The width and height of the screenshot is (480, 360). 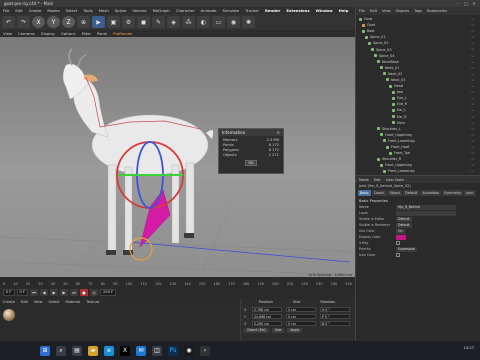 I want to click on menu-item-tools: Tools, so click(x=87, y=10).